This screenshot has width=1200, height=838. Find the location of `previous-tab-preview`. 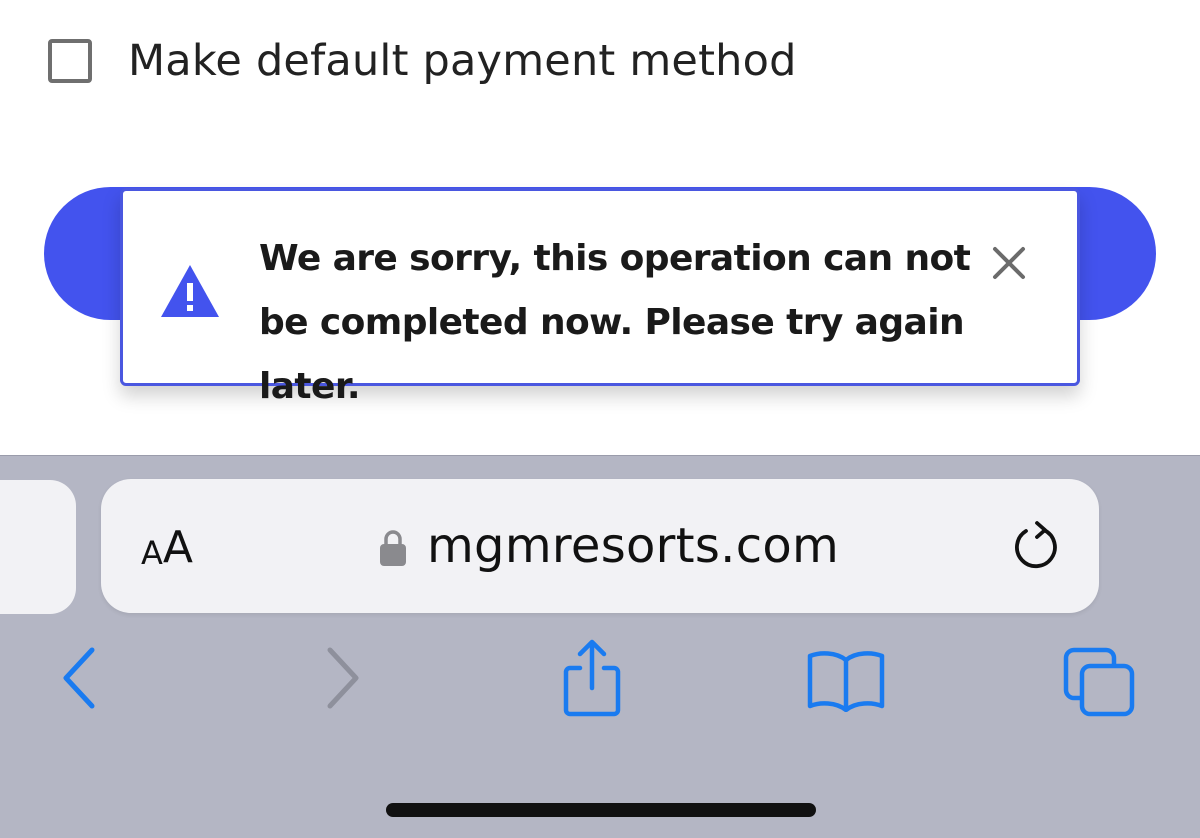

previous-tab-preview is located at coordinates (38, 547).